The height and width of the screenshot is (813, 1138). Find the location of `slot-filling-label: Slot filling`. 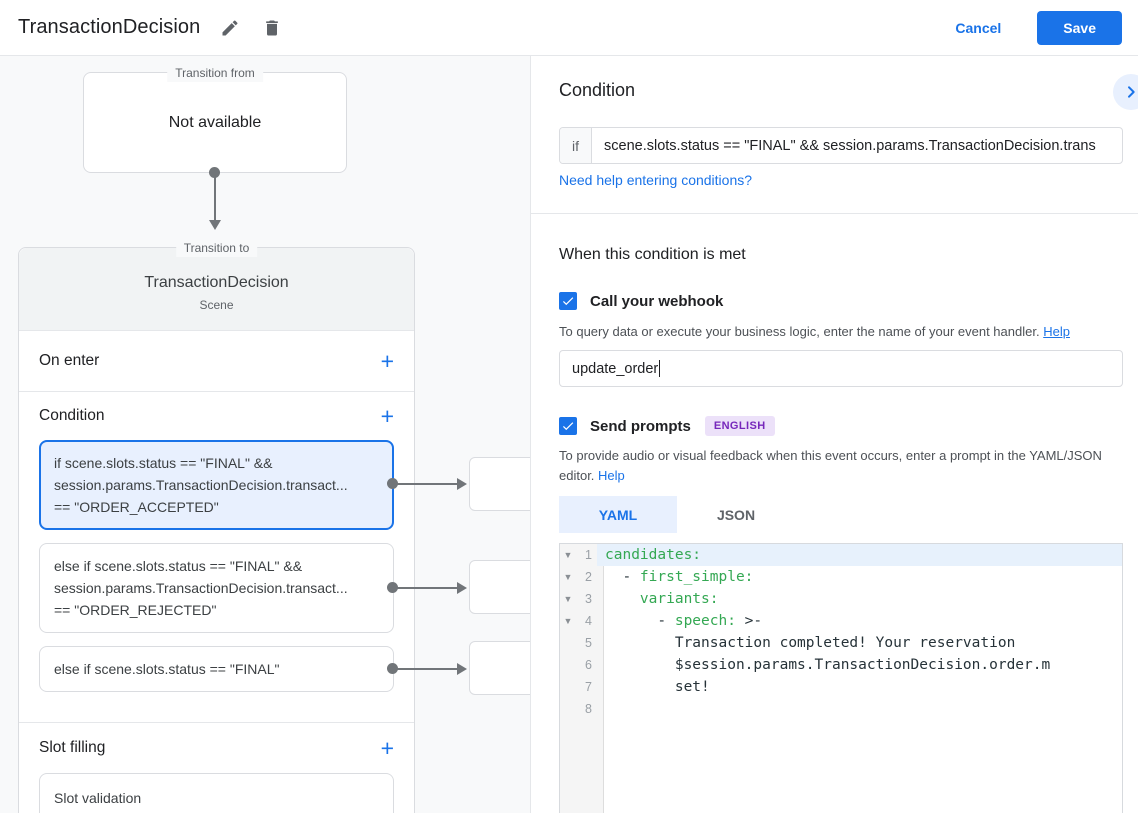

slot-filling-label: Slot filling is located at coordinates (72, 747).